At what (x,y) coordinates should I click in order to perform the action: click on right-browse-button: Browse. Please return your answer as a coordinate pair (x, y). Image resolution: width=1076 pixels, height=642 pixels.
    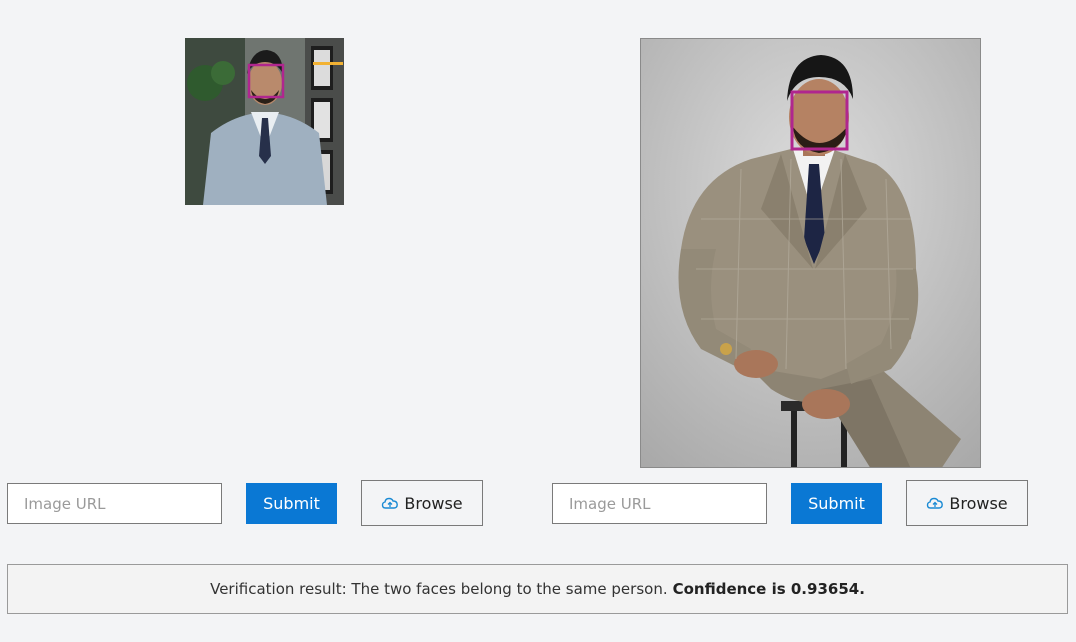
    Looking at the image, I should click on (967, 503).